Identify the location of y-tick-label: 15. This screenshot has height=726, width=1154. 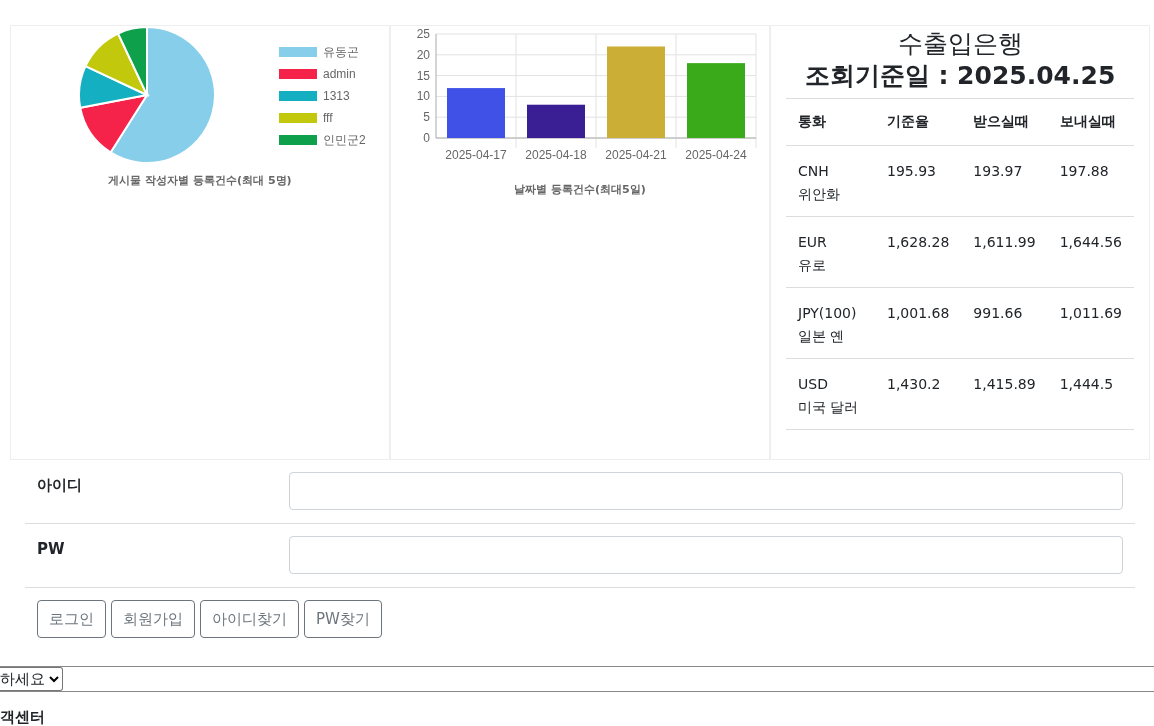
(423, 75).